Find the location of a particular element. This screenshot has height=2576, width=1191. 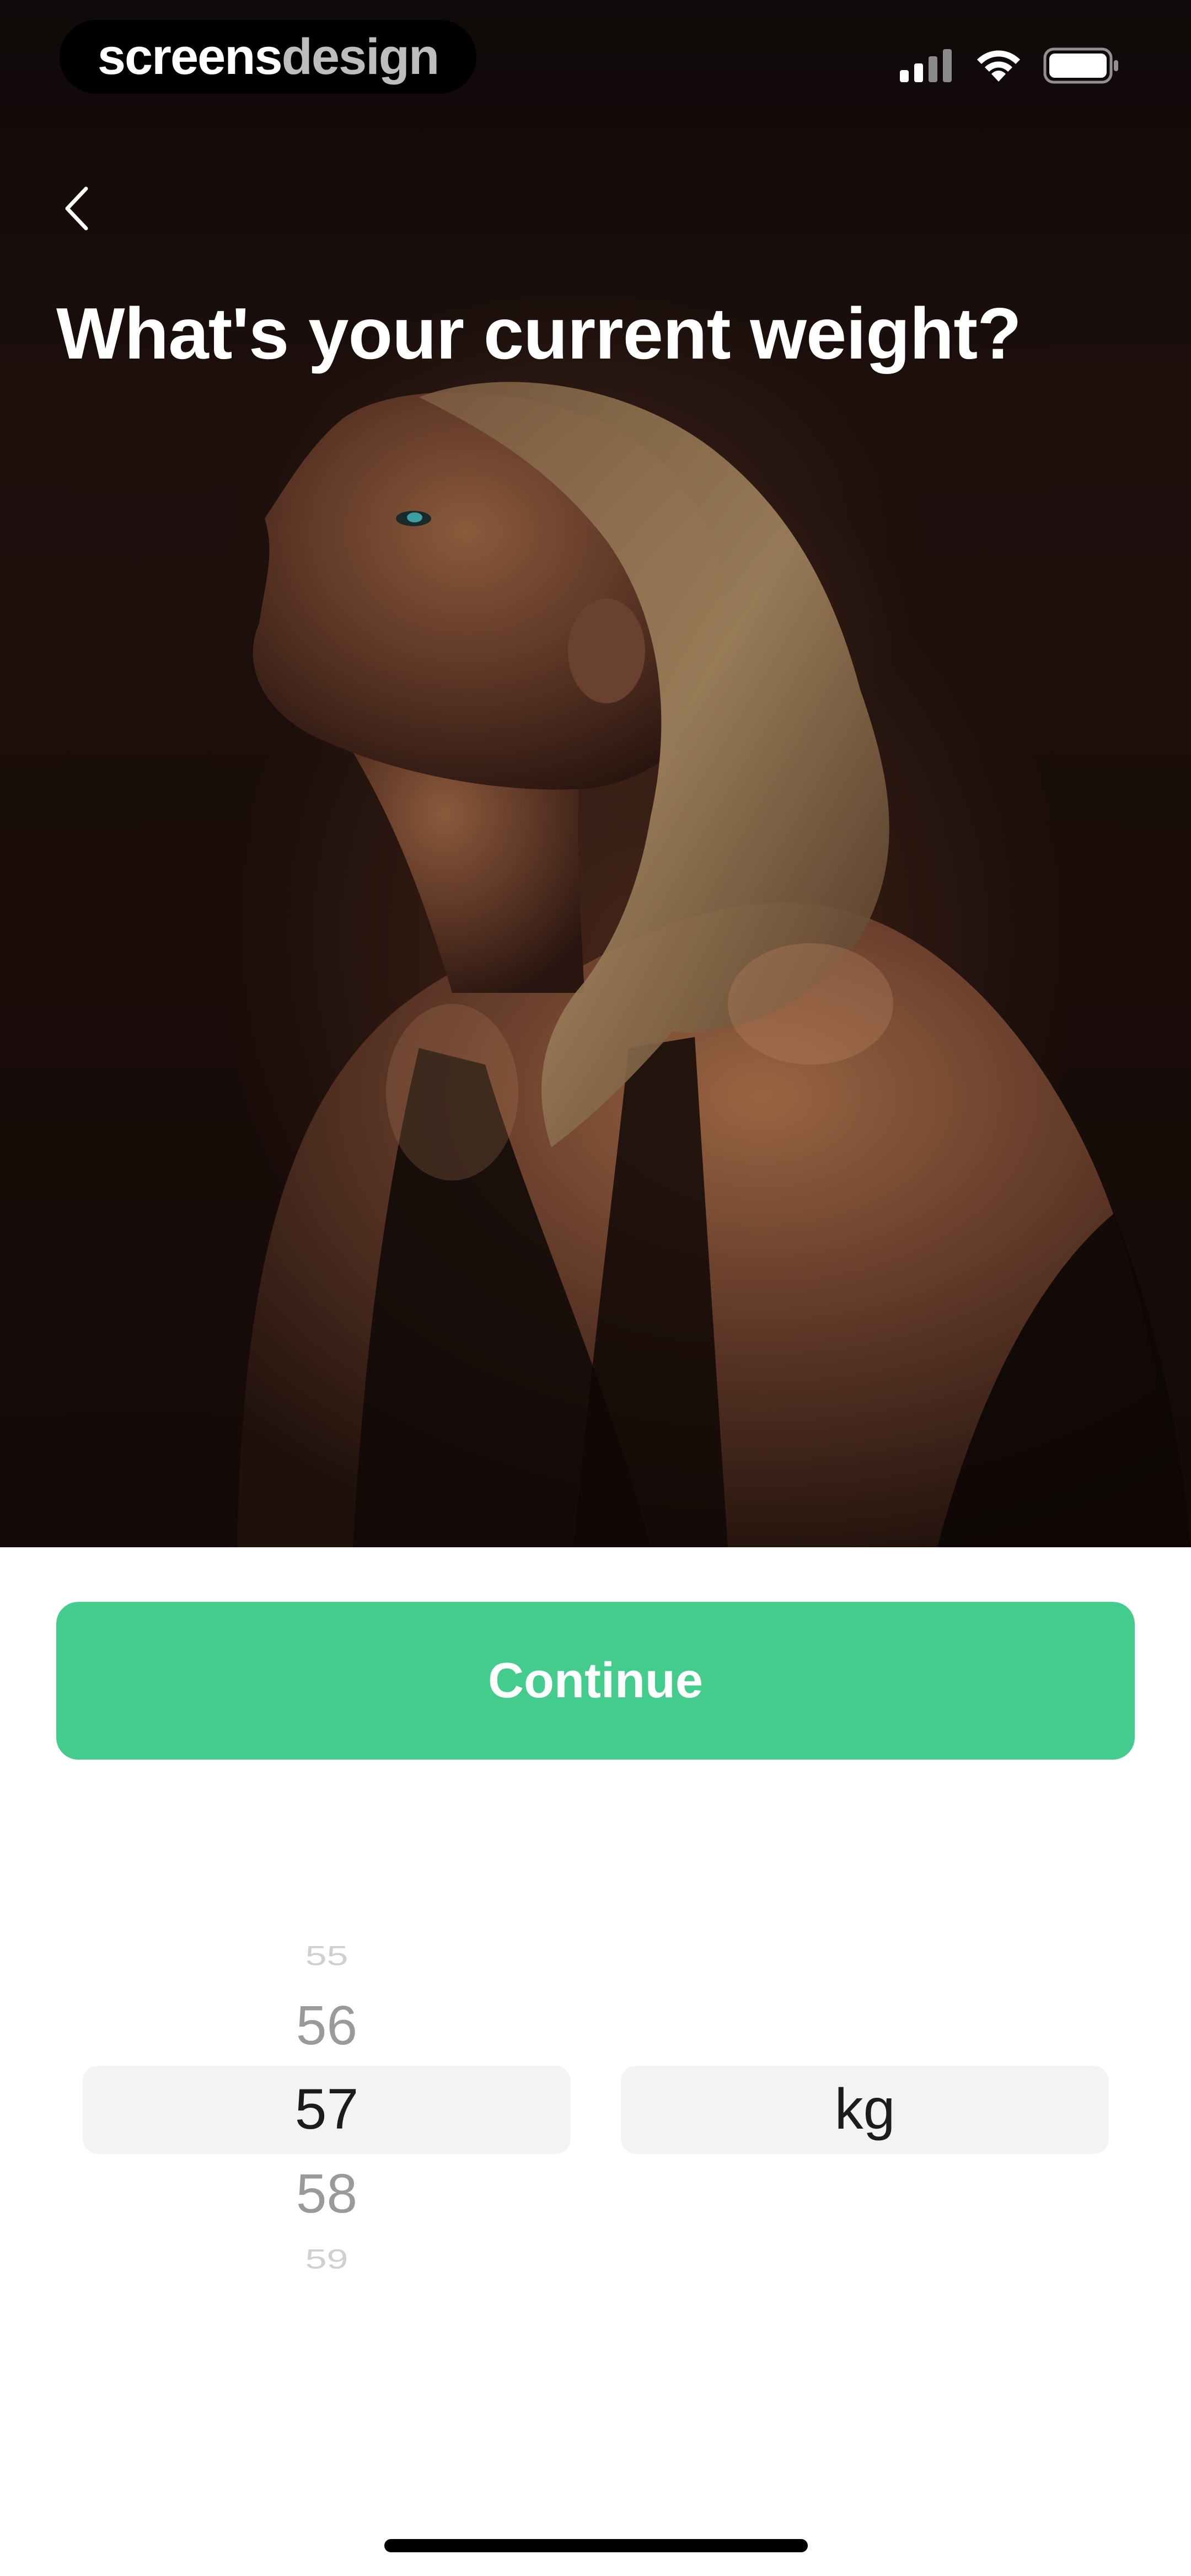

brand-watermark: screens design is located at coordinates (268, 57).